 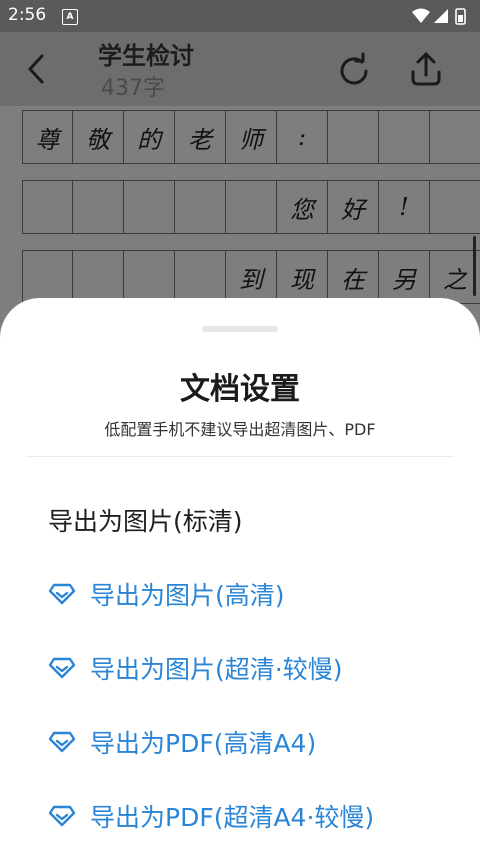 I want to click on status-time: 2:56, so click(x=27, y=15).